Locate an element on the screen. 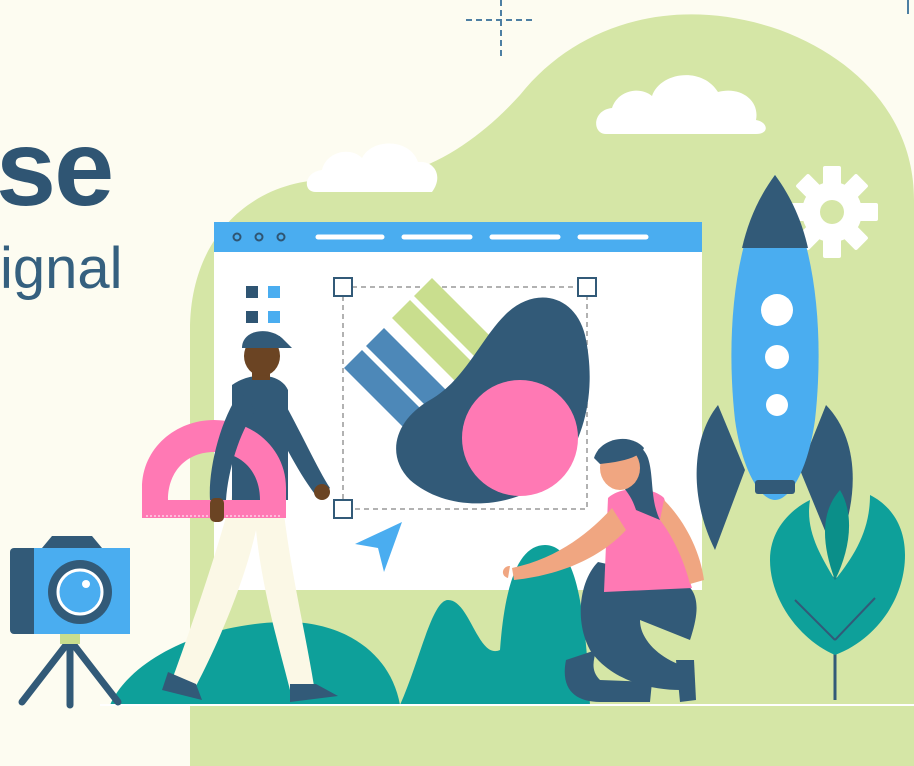  cloud is located at coordinates (372, 167).